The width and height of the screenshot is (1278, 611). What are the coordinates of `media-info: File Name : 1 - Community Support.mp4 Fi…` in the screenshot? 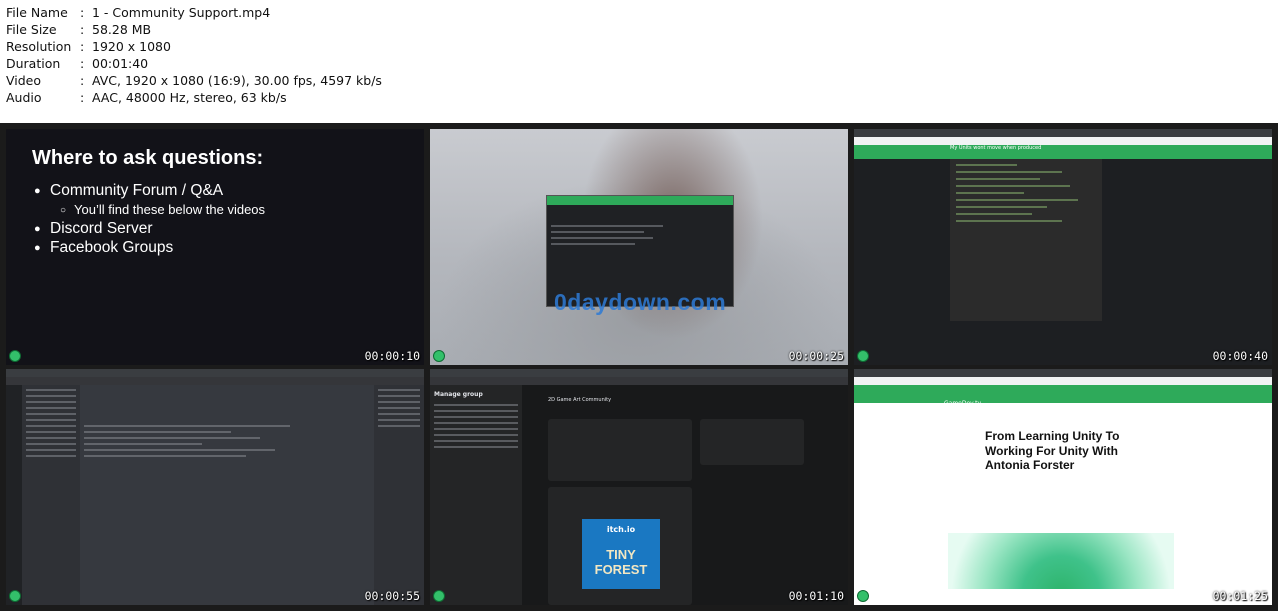 It's located at (194, 55).